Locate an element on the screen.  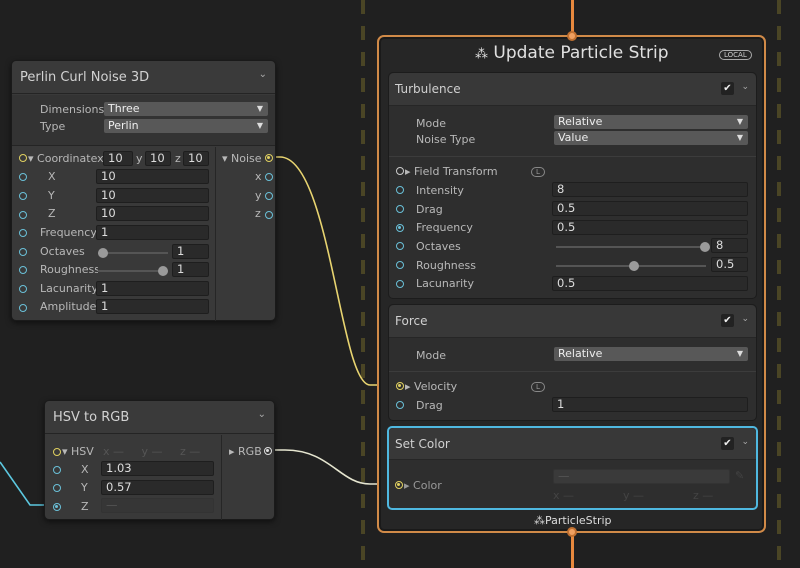
flow-port-bottom is located at coordinates (572, 532).